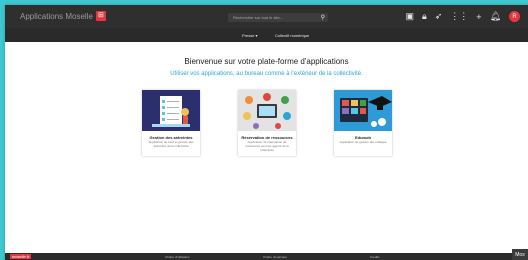 This screenshot has height=260, width=528. I want to click on nav-item-collectif-numerique: Collectif numérique, so click(292, 35).